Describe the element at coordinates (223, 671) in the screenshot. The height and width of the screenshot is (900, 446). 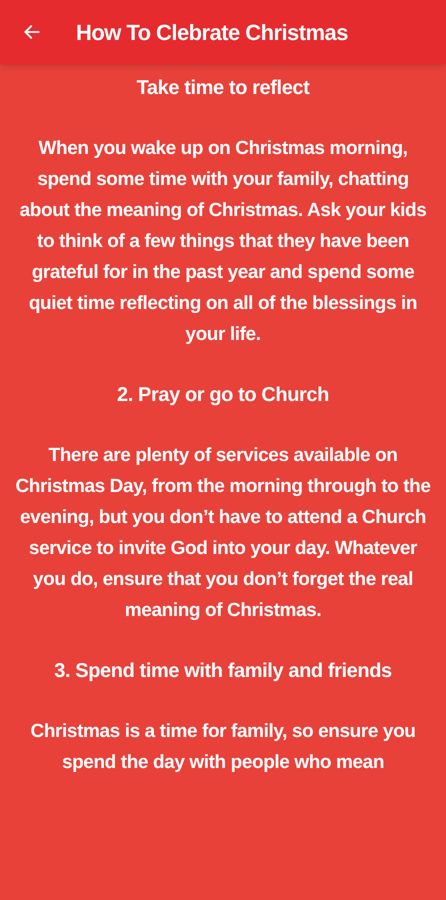
I see `section-heading: 3. Spend time with family and friends` at that location.